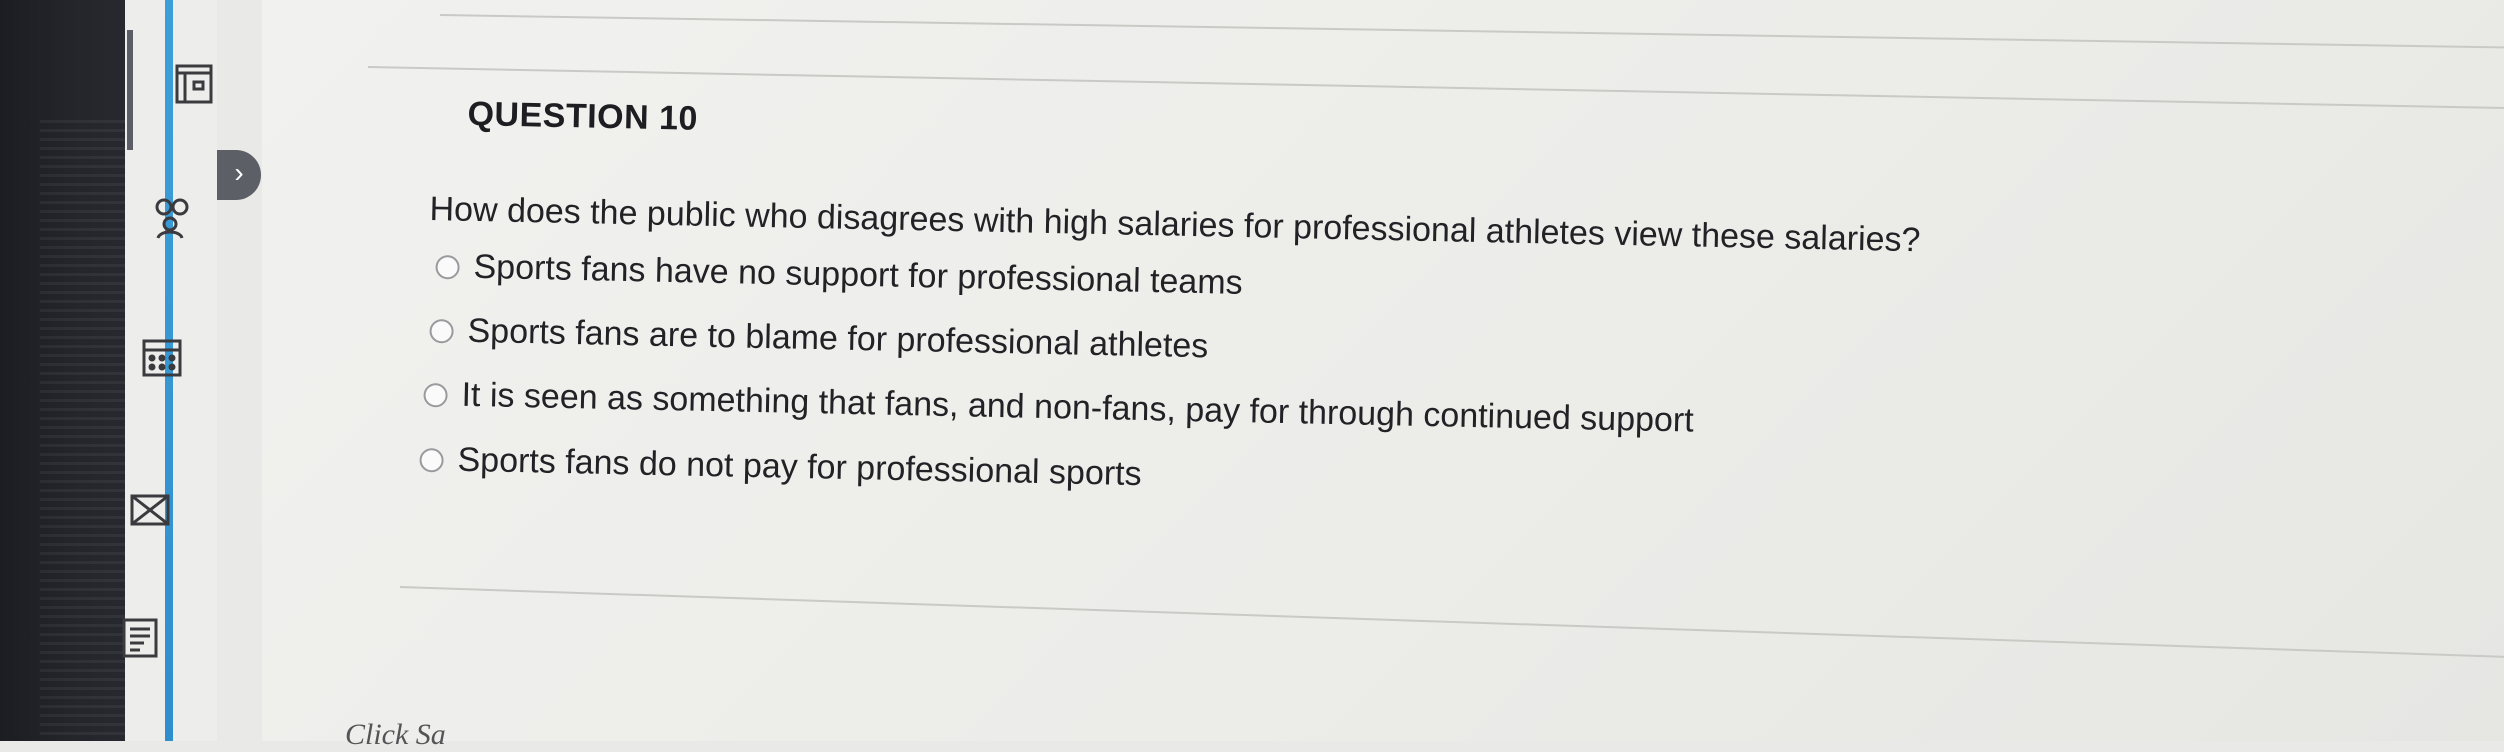 The width and height of the screenshot is (2504, 752). I want to click on bezel-texture, so click(85, 430).